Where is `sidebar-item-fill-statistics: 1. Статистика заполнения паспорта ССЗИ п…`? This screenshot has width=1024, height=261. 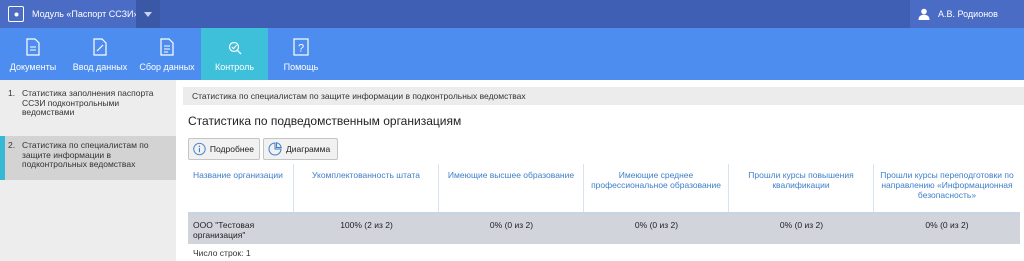 sidebar-item-fill-statistics: 1. Статистика заполнения паспорта ССЗИ п… is located at coordinates (88, 103).